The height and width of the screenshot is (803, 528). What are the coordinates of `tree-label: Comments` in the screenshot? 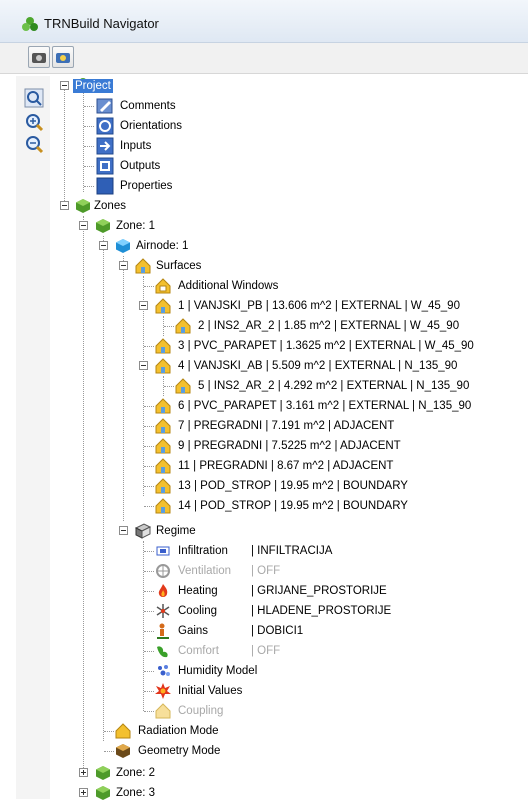 It's located at (148, 106).